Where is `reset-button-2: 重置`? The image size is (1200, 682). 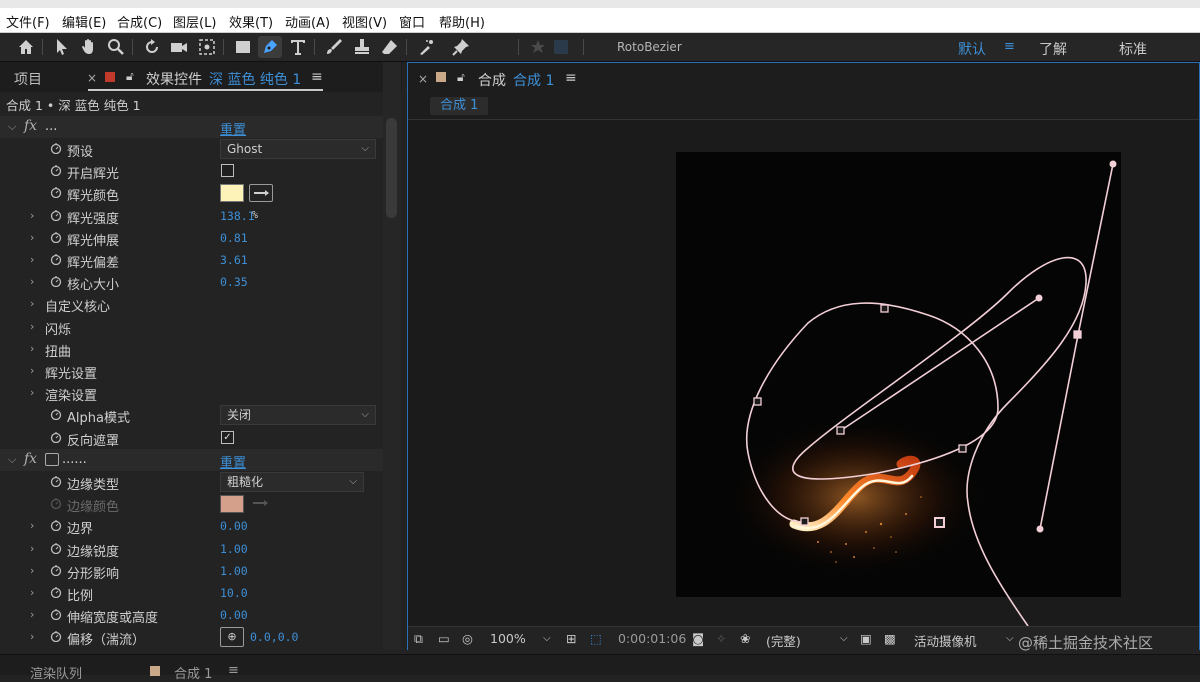 reset-button-2: 重置 is located at coordinates (233, 461).